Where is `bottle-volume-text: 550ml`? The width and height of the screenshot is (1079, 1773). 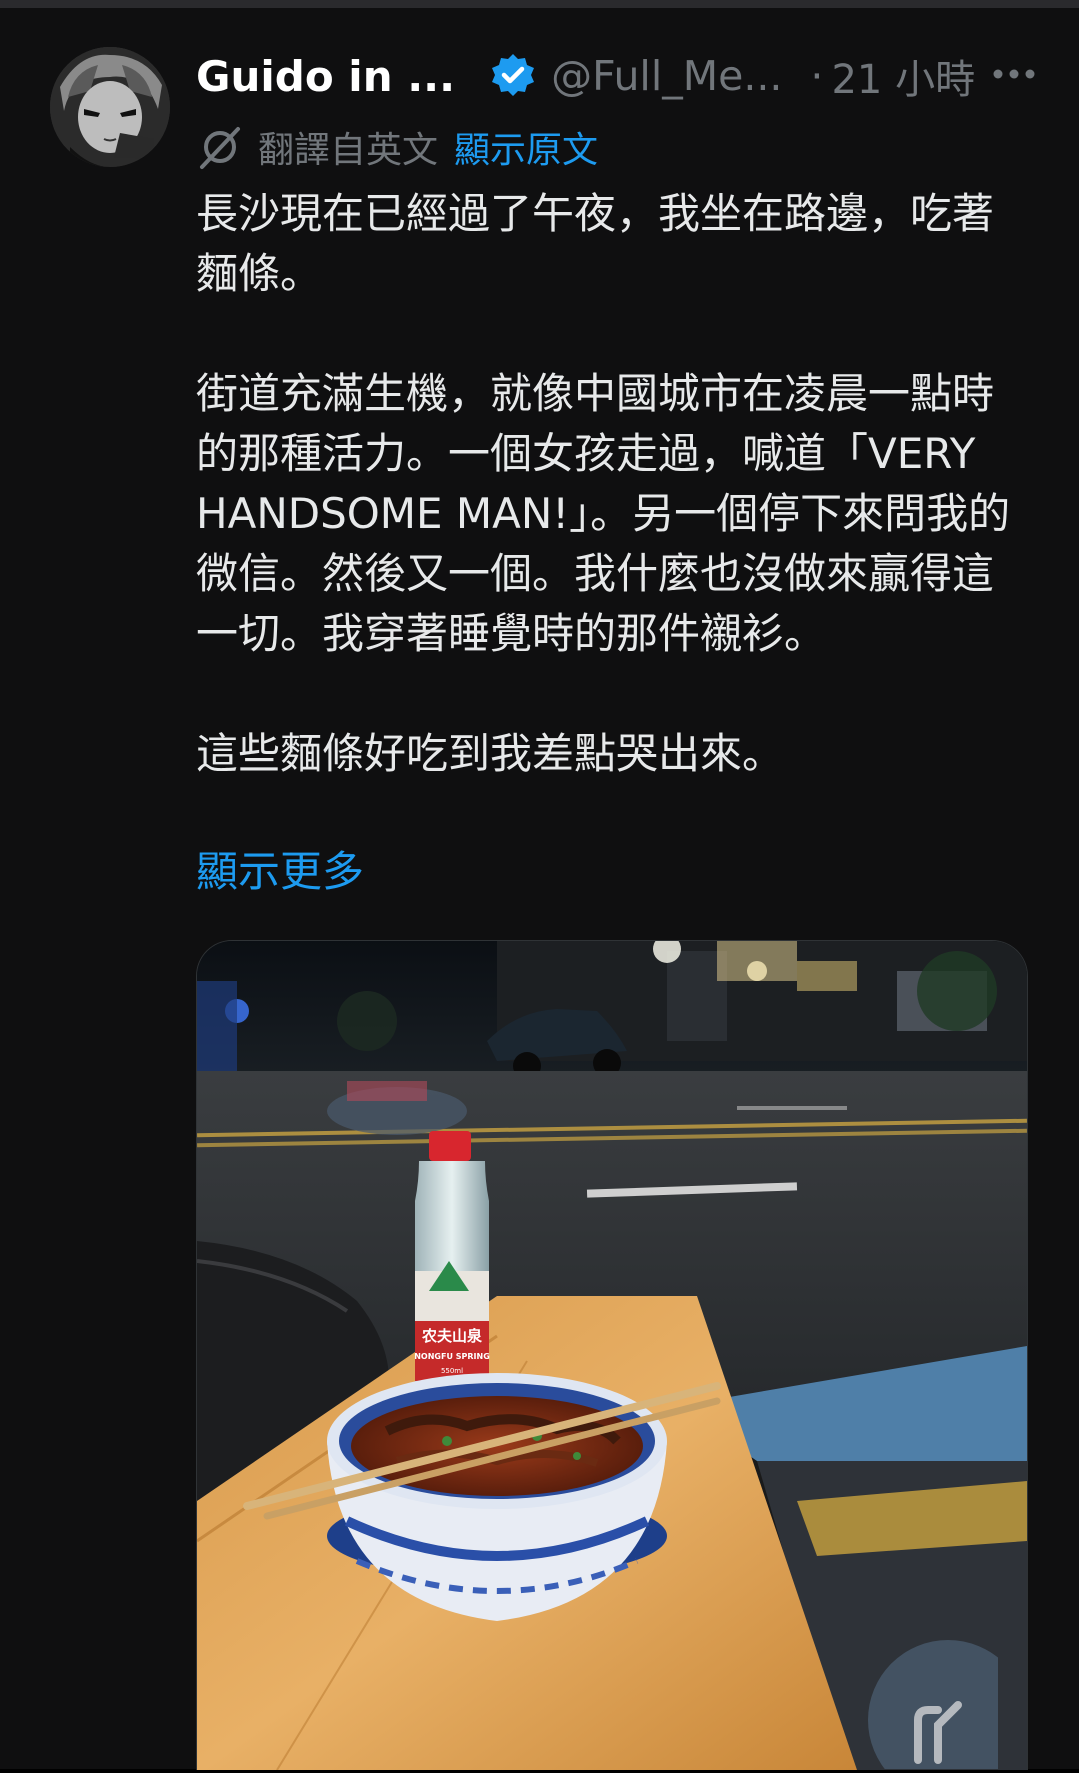 bottle-volume-text: 550ml is located at coordinates (452, 1371).